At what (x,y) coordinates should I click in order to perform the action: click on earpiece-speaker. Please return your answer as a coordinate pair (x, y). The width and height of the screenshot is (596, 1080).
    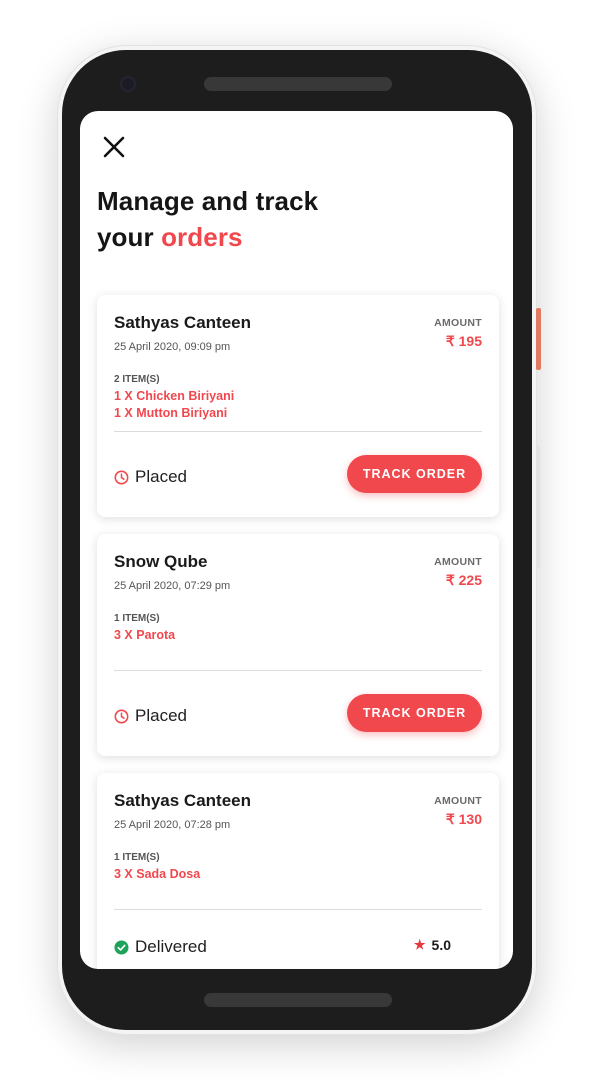
    Looking at the image, I should click on (298, 84).